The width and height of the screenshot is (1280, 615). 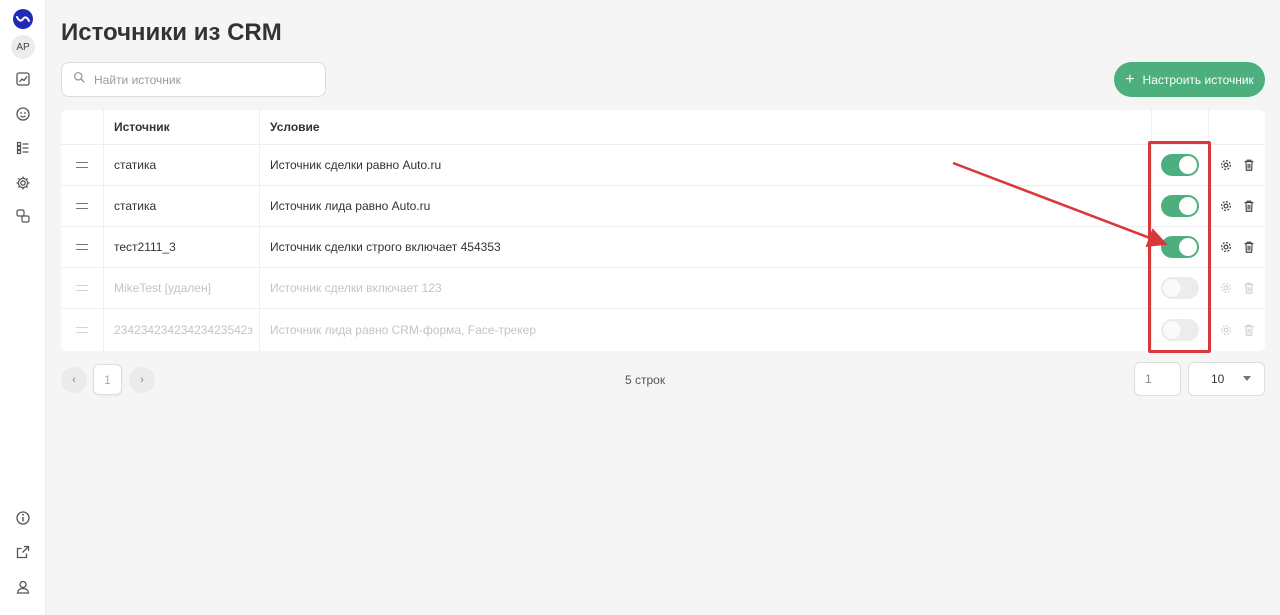 I want to click on plus-icon: +, so click(x=1130, y=79).